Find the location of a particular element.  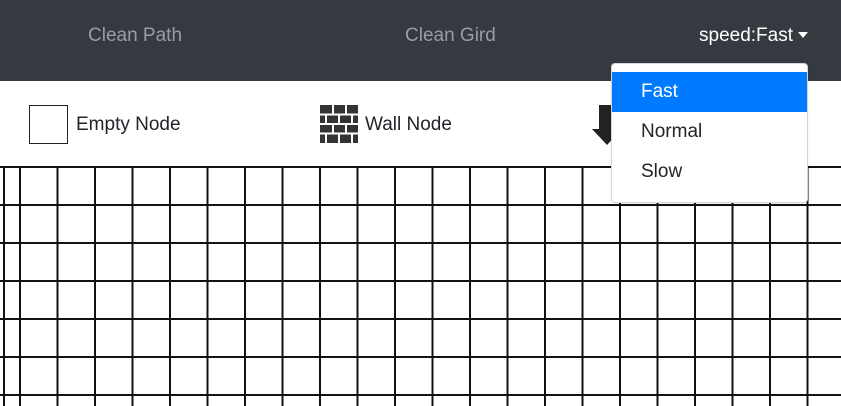

speed-dropdown-menu: Fast Normal Slow is located at coordinates (709, 133).